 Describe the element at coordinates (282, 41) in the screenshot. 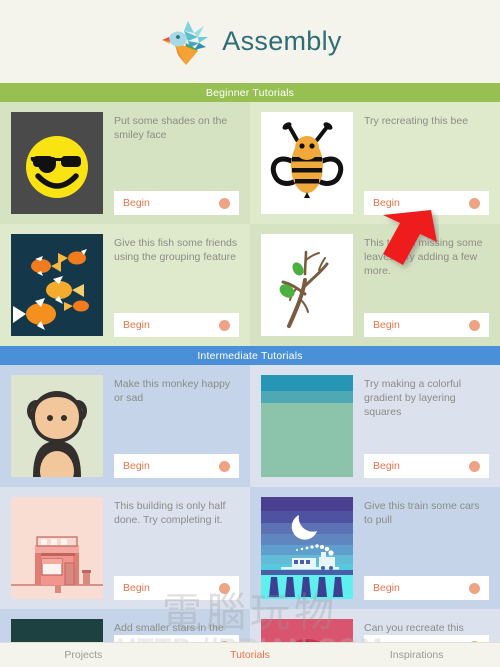

I see `brand-title: Assembly` at that location.